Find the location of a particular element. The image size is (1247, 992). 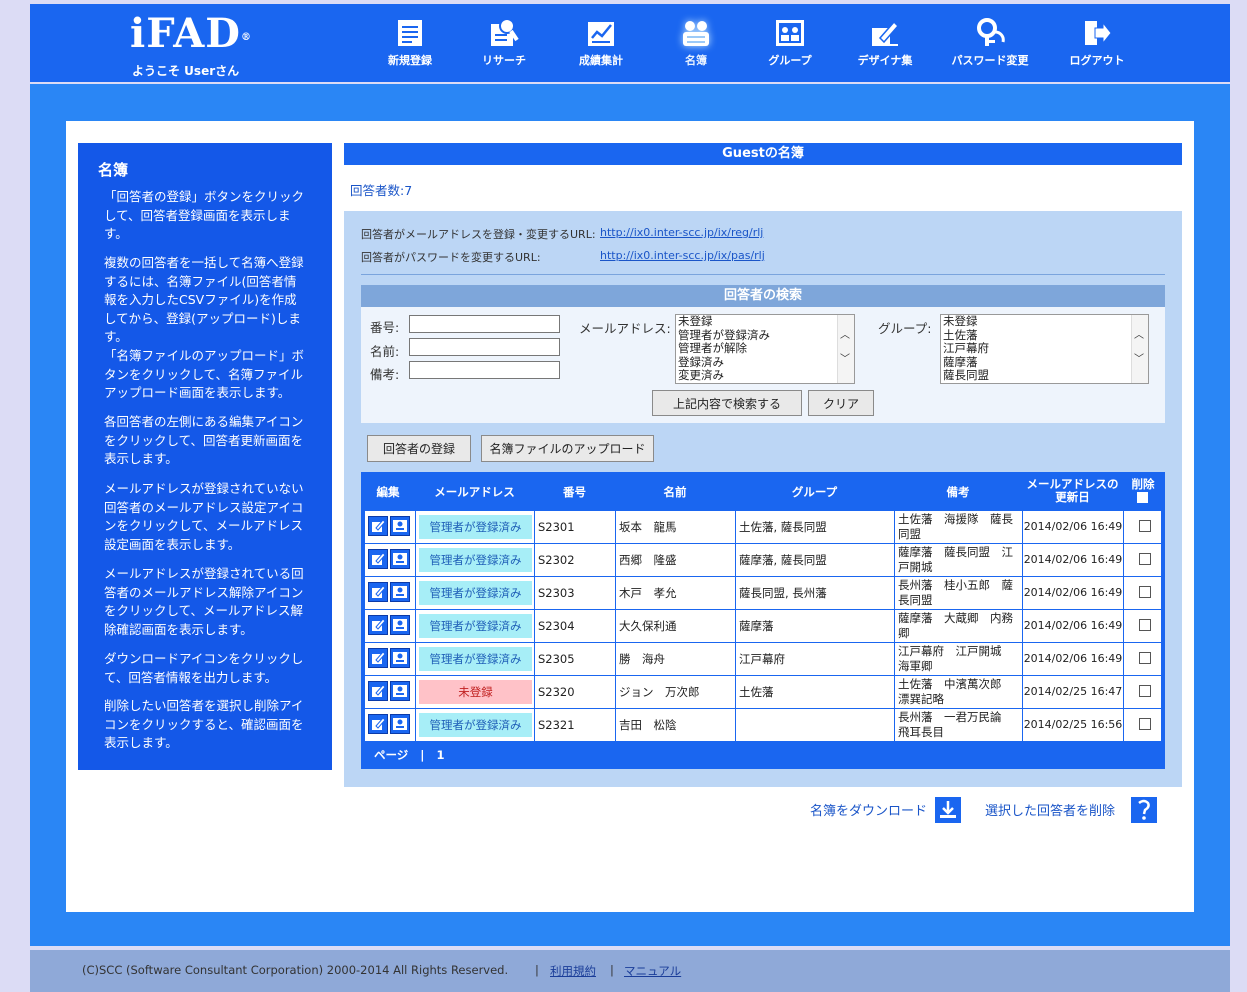

upload-roster-button: 名簿ファイルのアップロード is located at coordinates (567, 448).